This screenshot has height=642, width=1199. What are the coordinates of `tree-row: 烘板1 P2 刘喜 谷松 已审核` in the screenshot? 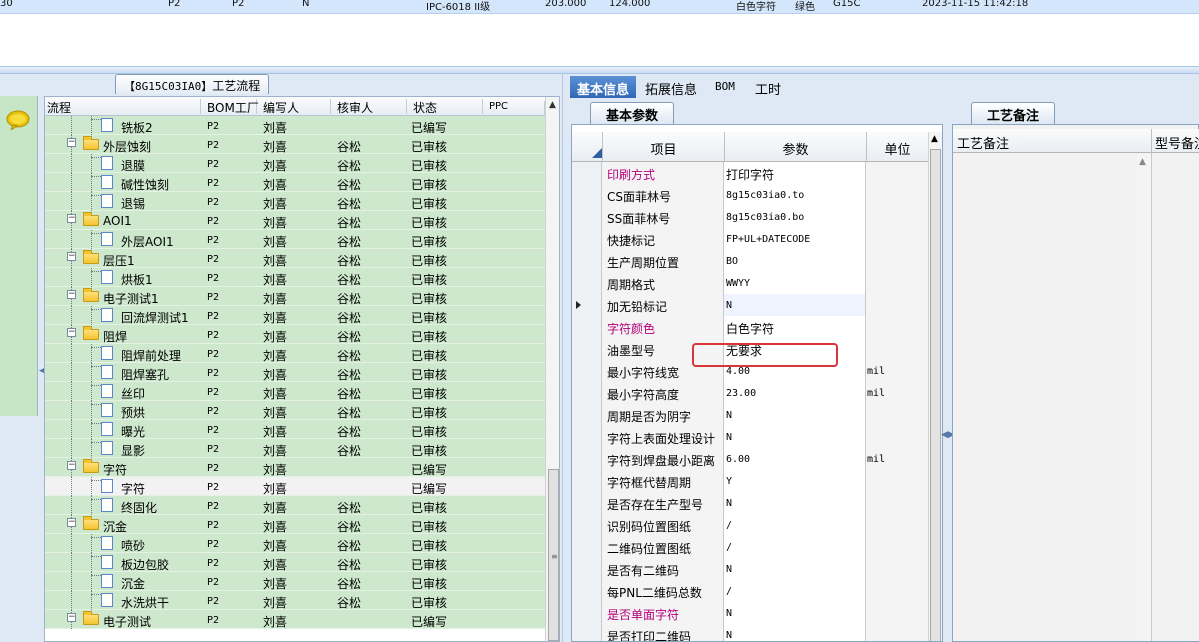 It's located at (295, 277).